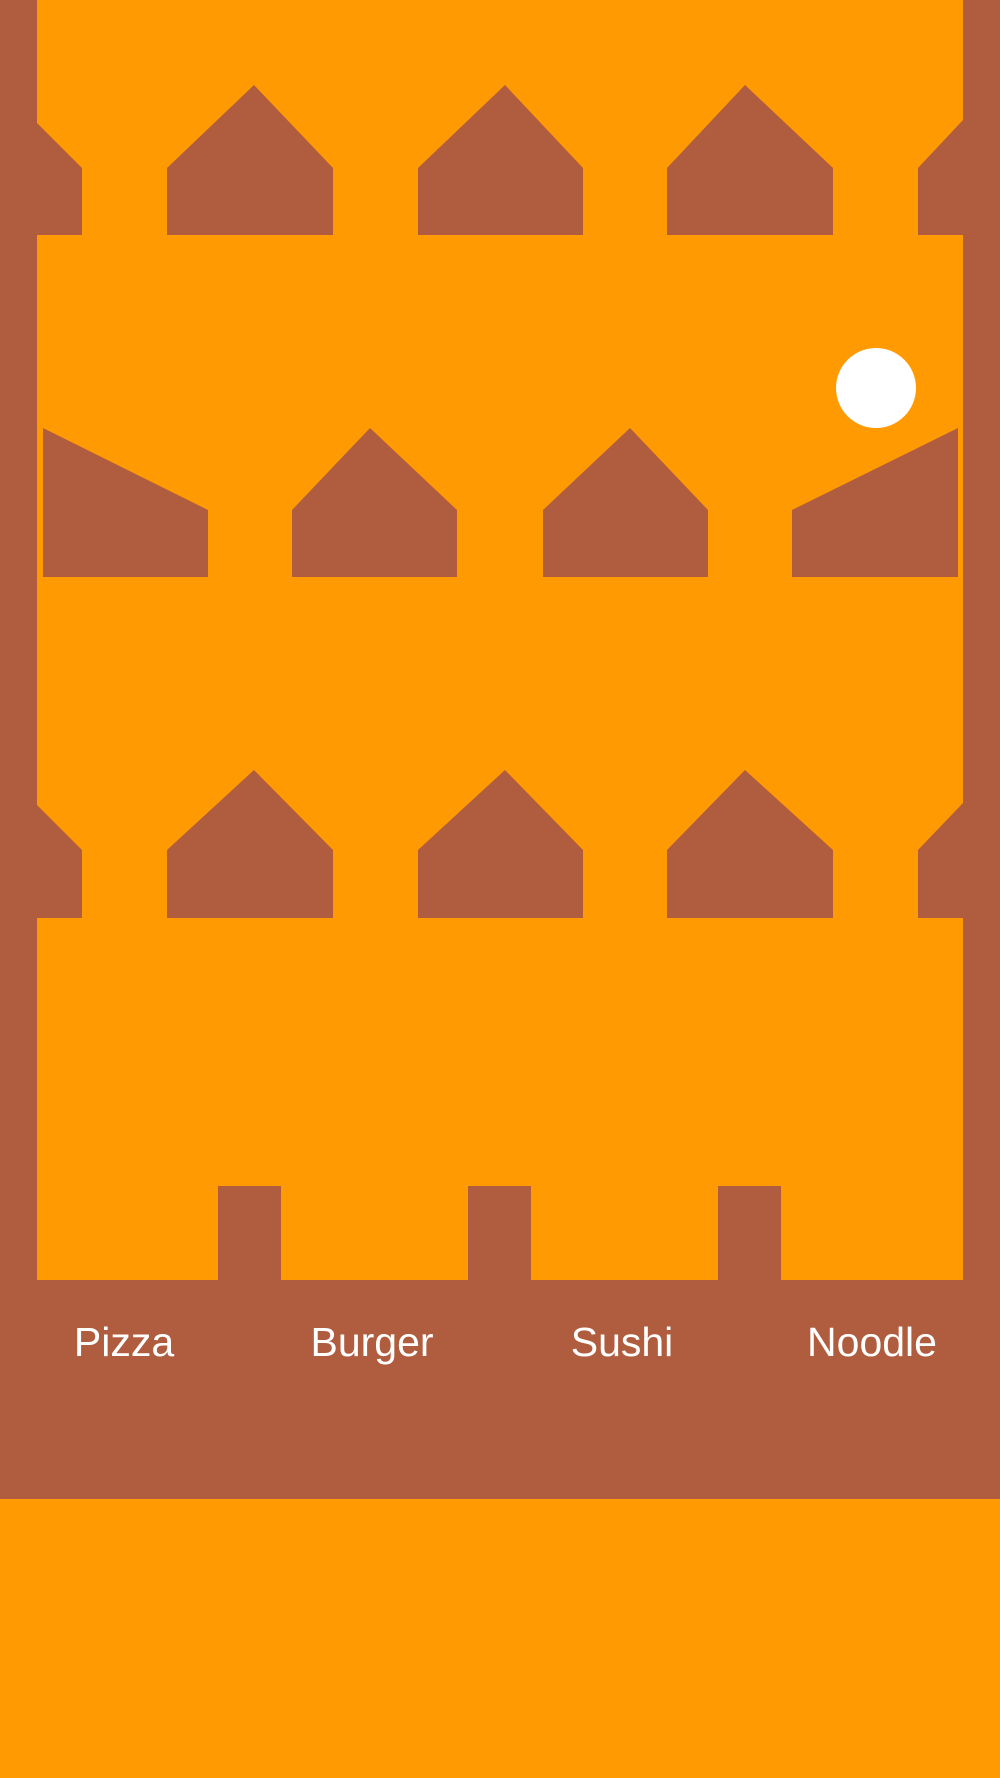 This screenshot has height=1778, width=1000. What do you see at coordinates (622, 1342) in the screenshot?
I see `bin-label-sushi: Sushi` at bounding box center [622, 1342].